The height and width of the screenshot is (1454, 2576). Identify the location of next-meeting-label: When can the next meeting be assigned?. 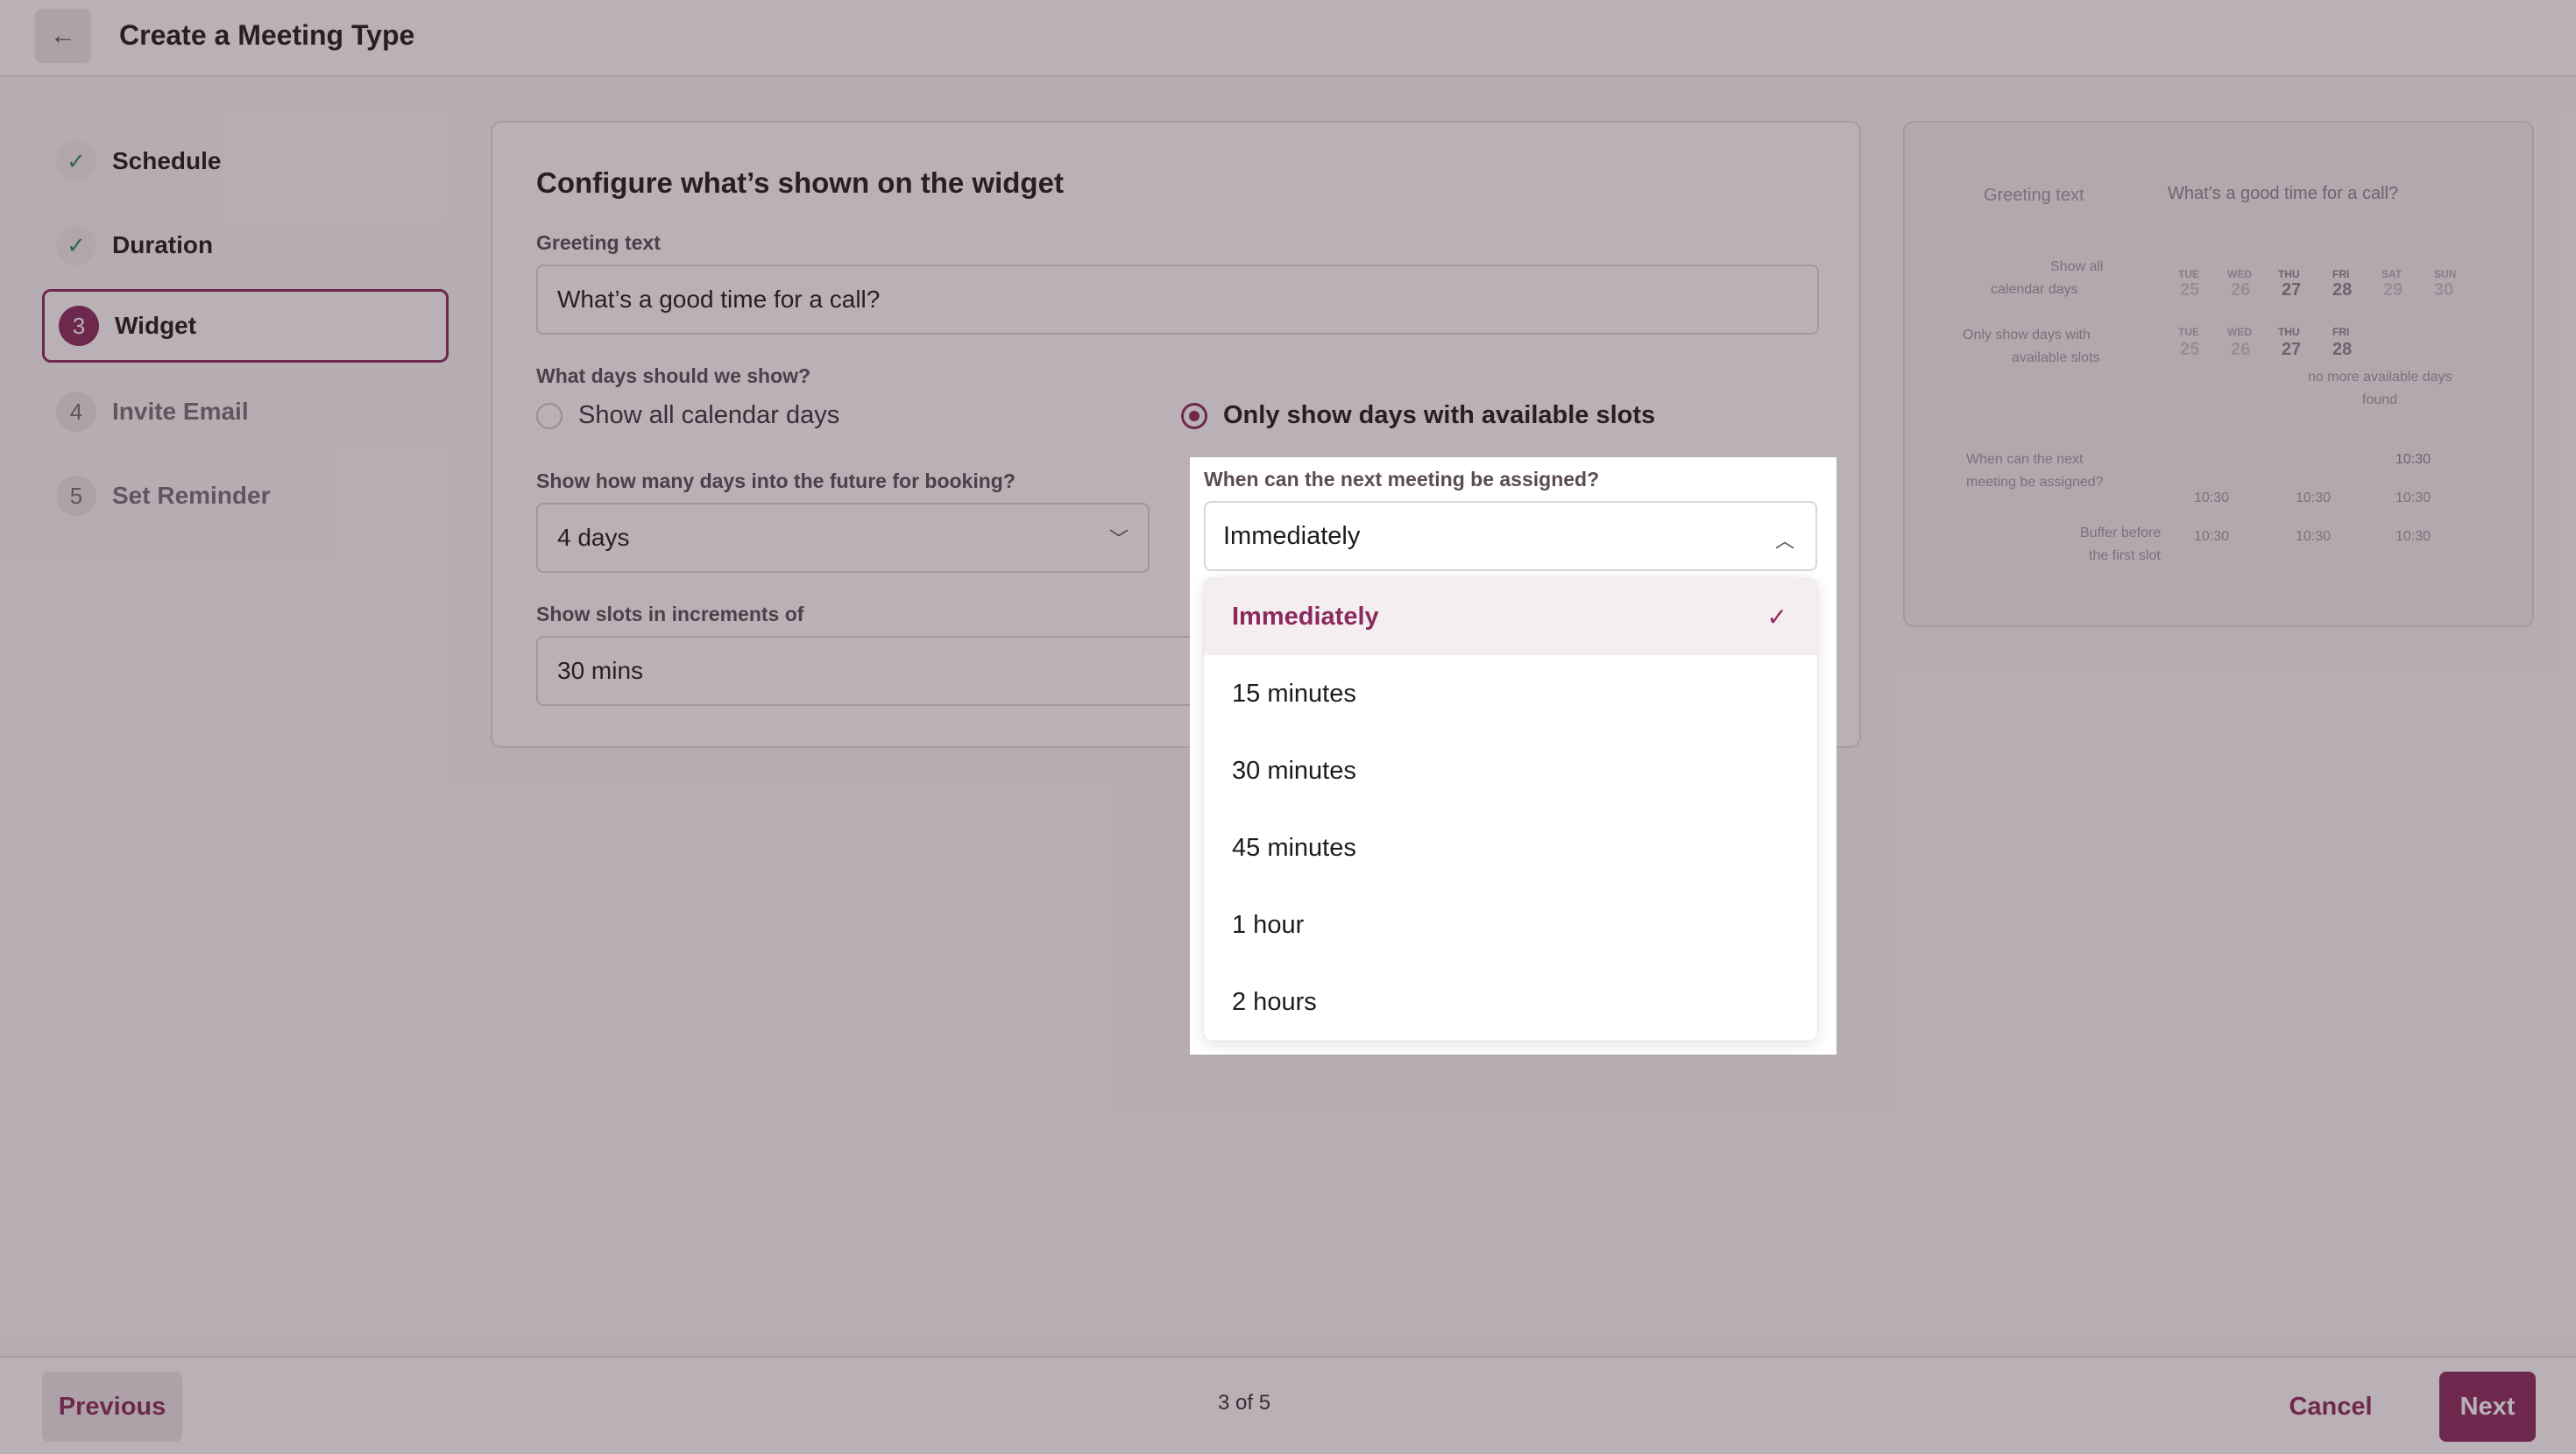
(1402, 479).